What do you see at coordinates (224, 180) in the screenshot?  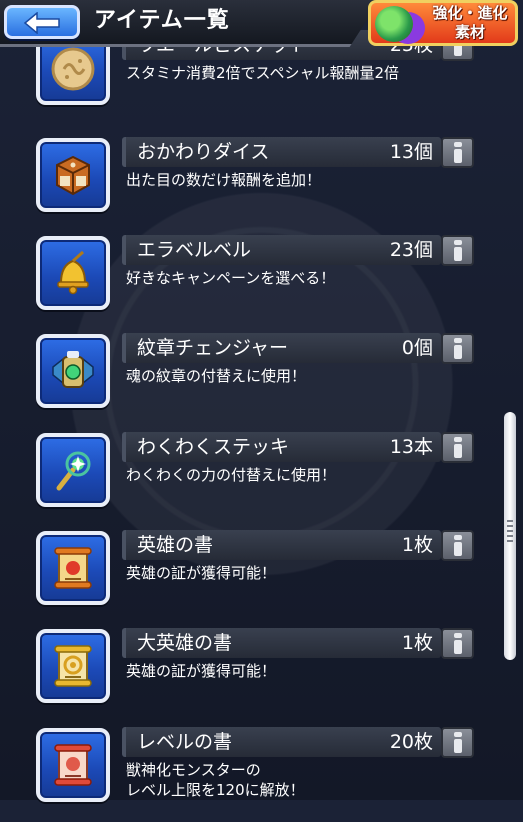 I see `item-description: 出た目の数だけ報酬を追加！` at bounding box center [224, 180].